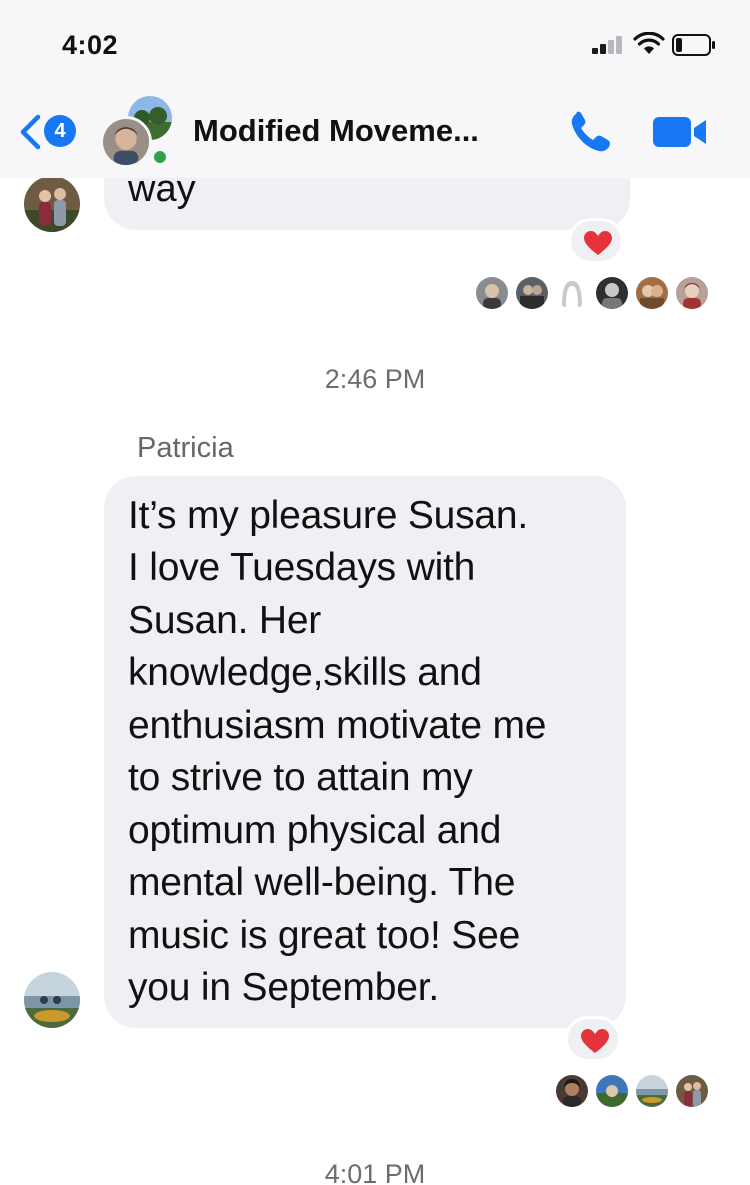  What do you see at coordinates (305, 672) in the screenshot?
I see `message-text-line: knowledge,skills and` at bounding box center [305, 672].